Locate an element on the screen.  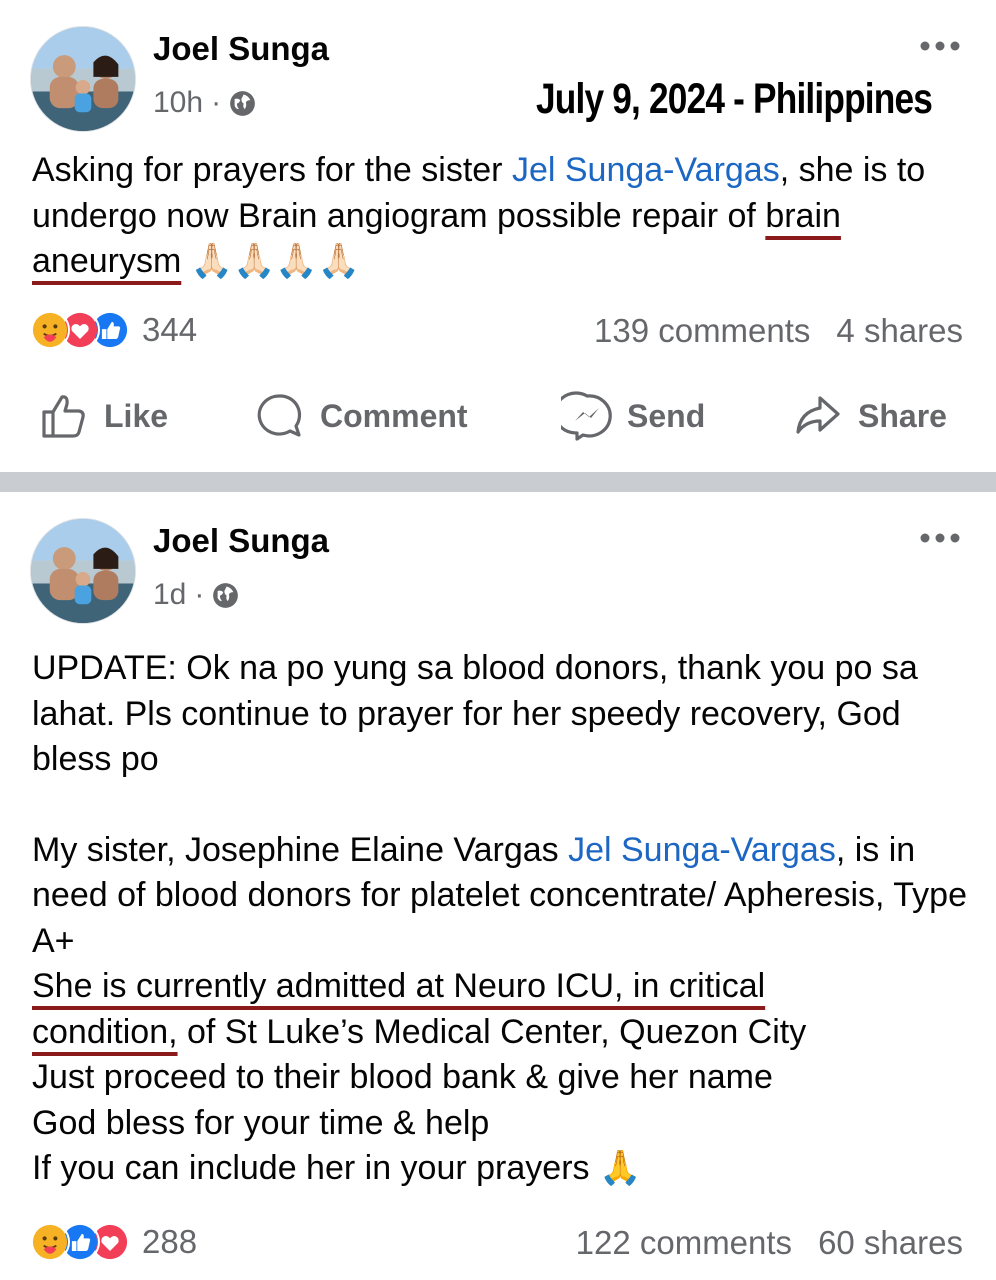
post-stats: 139 comments 4 shares is located at coordinates (778, 331).